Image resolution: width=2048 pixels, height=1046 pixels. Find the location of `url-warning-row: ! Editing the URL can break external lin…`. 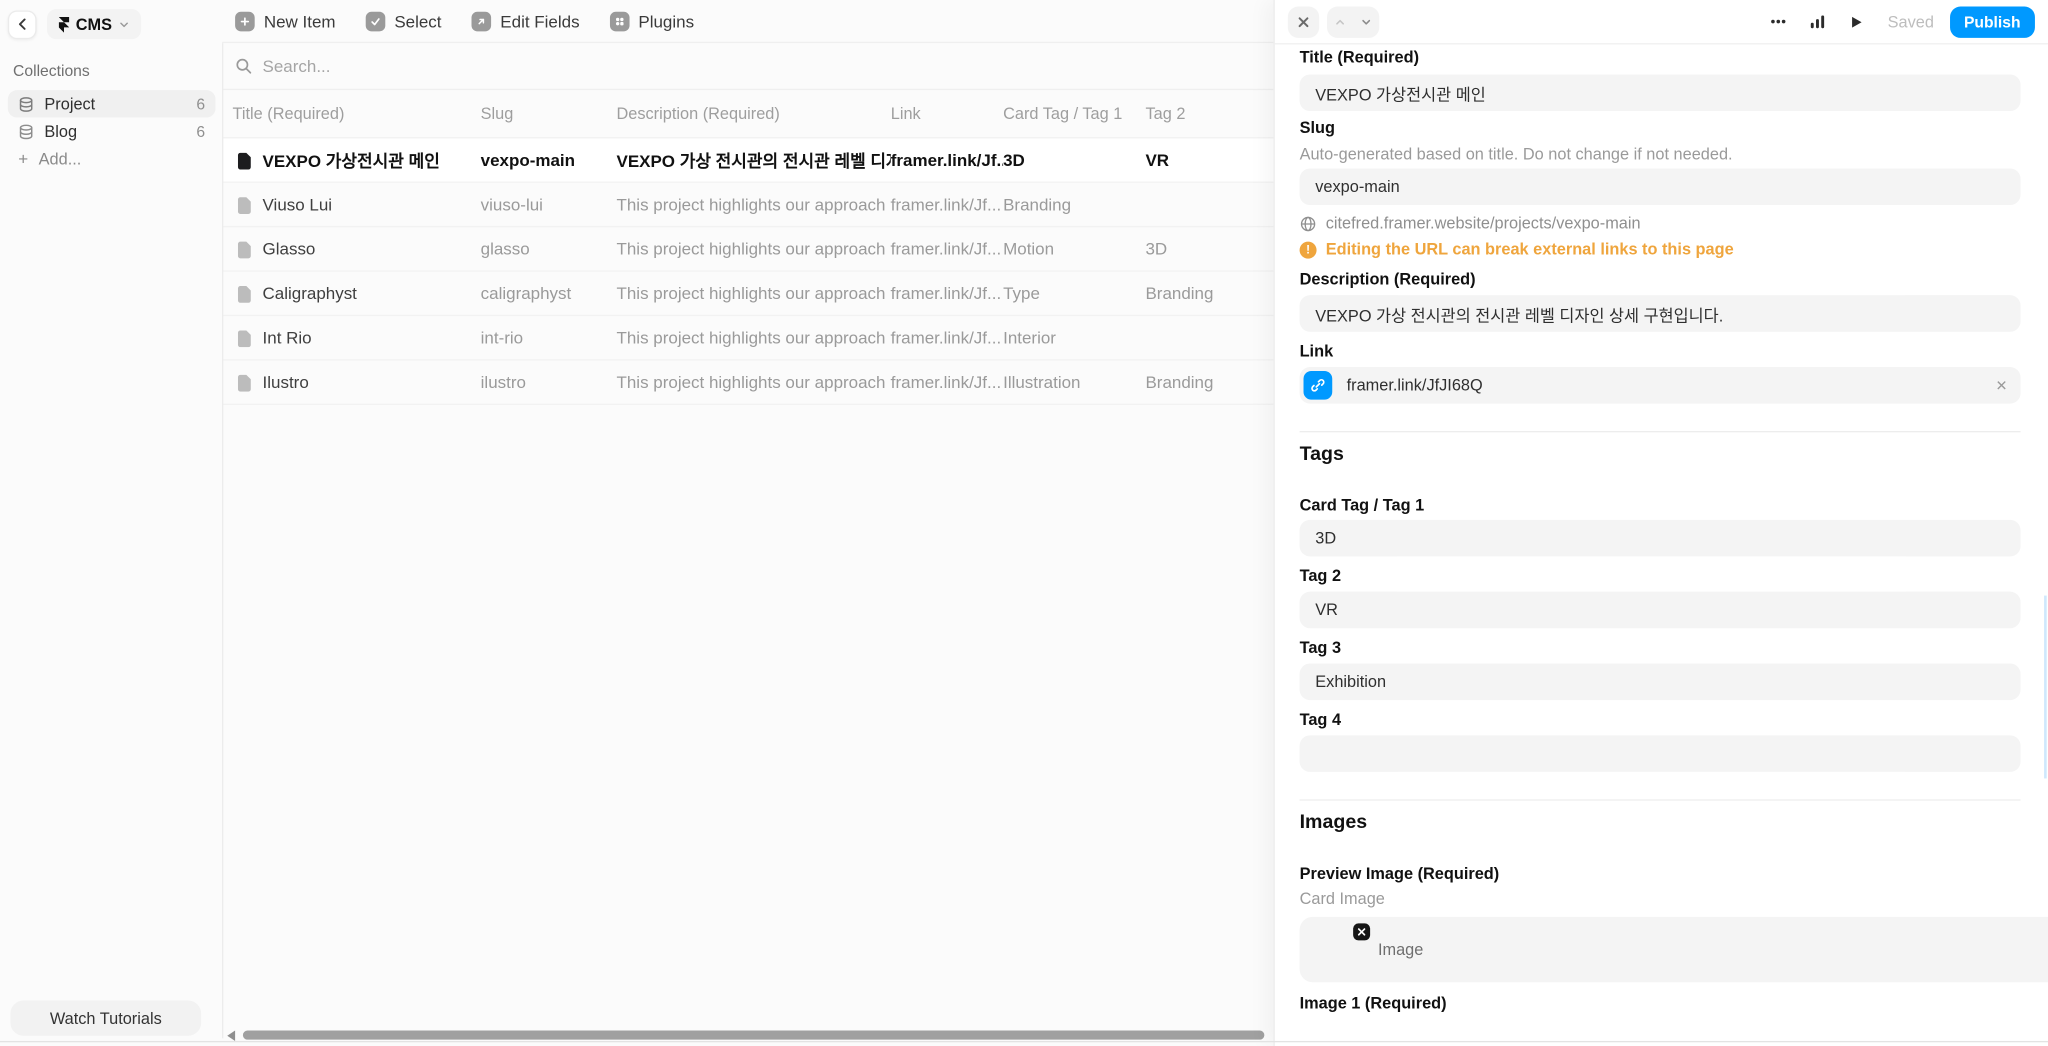

url-warning-row: ! Editing the URL can break external lin… is located at coordinates (1660, 249).